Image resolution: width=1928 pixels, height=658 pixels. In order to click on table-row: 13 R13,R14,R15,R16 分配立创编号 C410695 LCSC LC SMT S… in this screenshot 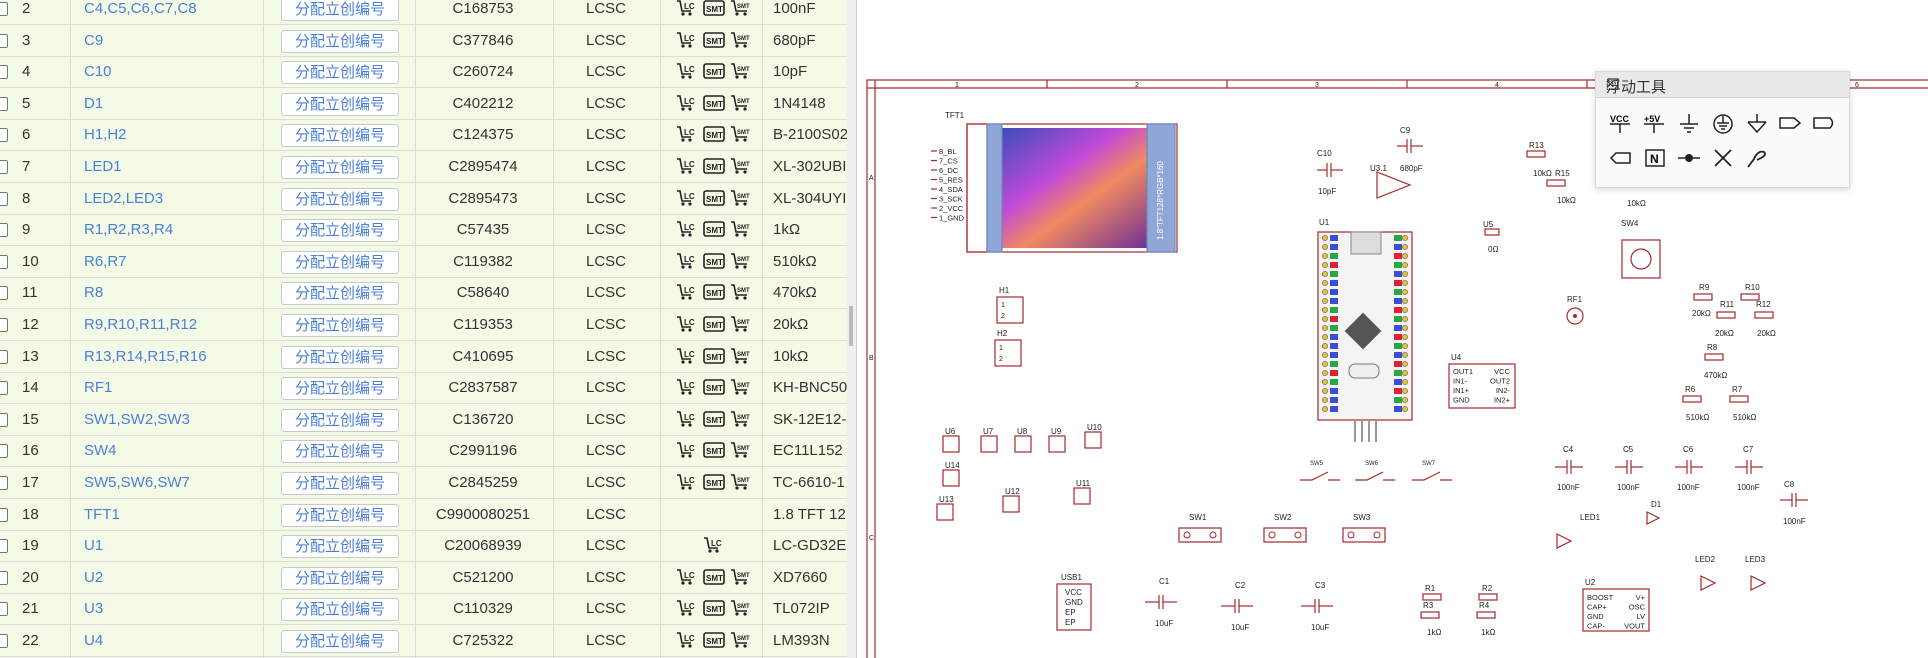, I will do `click(423, 357)`.